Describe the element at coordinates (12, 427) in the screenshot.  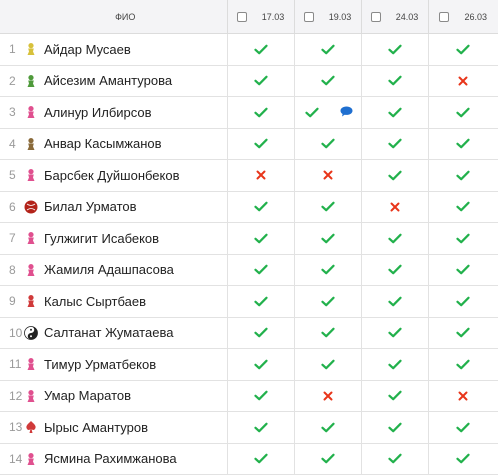
I see `row-number: 13` at that location.